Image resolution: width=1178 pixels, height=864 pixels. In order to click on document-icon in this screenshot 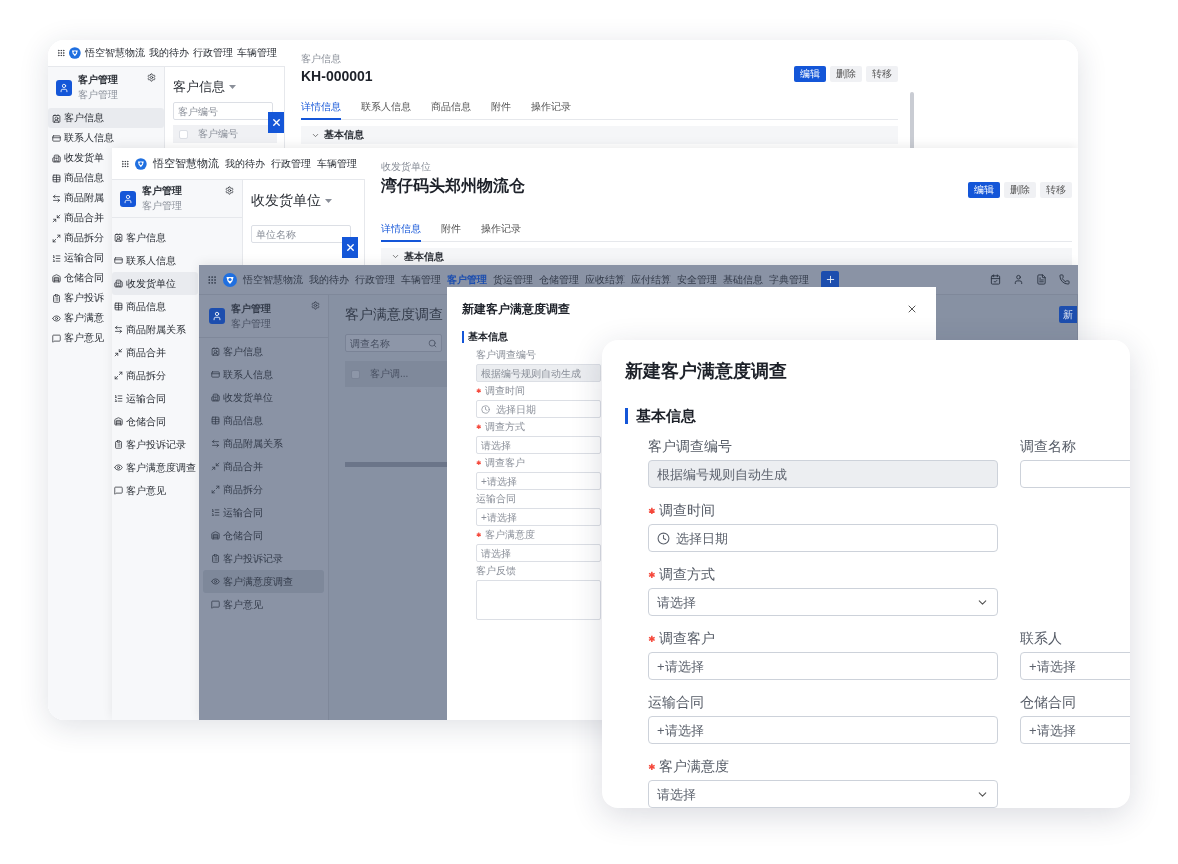, I will do `click(1041, 279)`.